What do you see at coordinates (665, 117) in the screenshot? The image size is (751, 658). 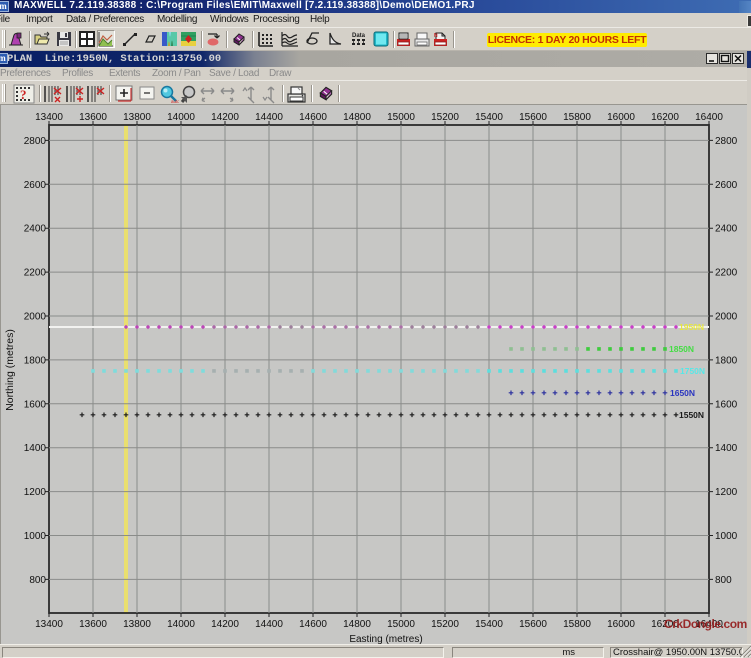 I see `svg-text: 16200` at bounding box center [665, 117].